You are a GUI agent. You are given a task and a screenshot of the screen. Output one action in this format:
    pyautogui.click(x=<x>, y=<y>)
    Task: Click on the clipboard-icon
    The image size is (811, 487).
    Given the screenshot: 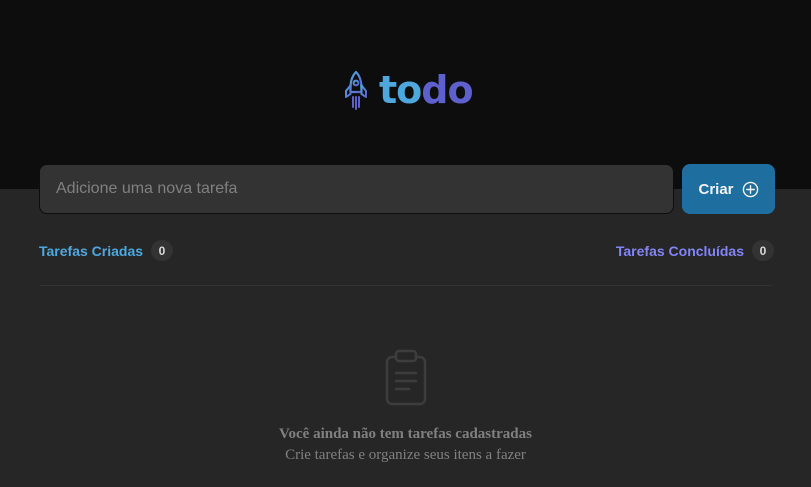 What is the action you would take?
    pyautogui.click(x=405, y=377)
    